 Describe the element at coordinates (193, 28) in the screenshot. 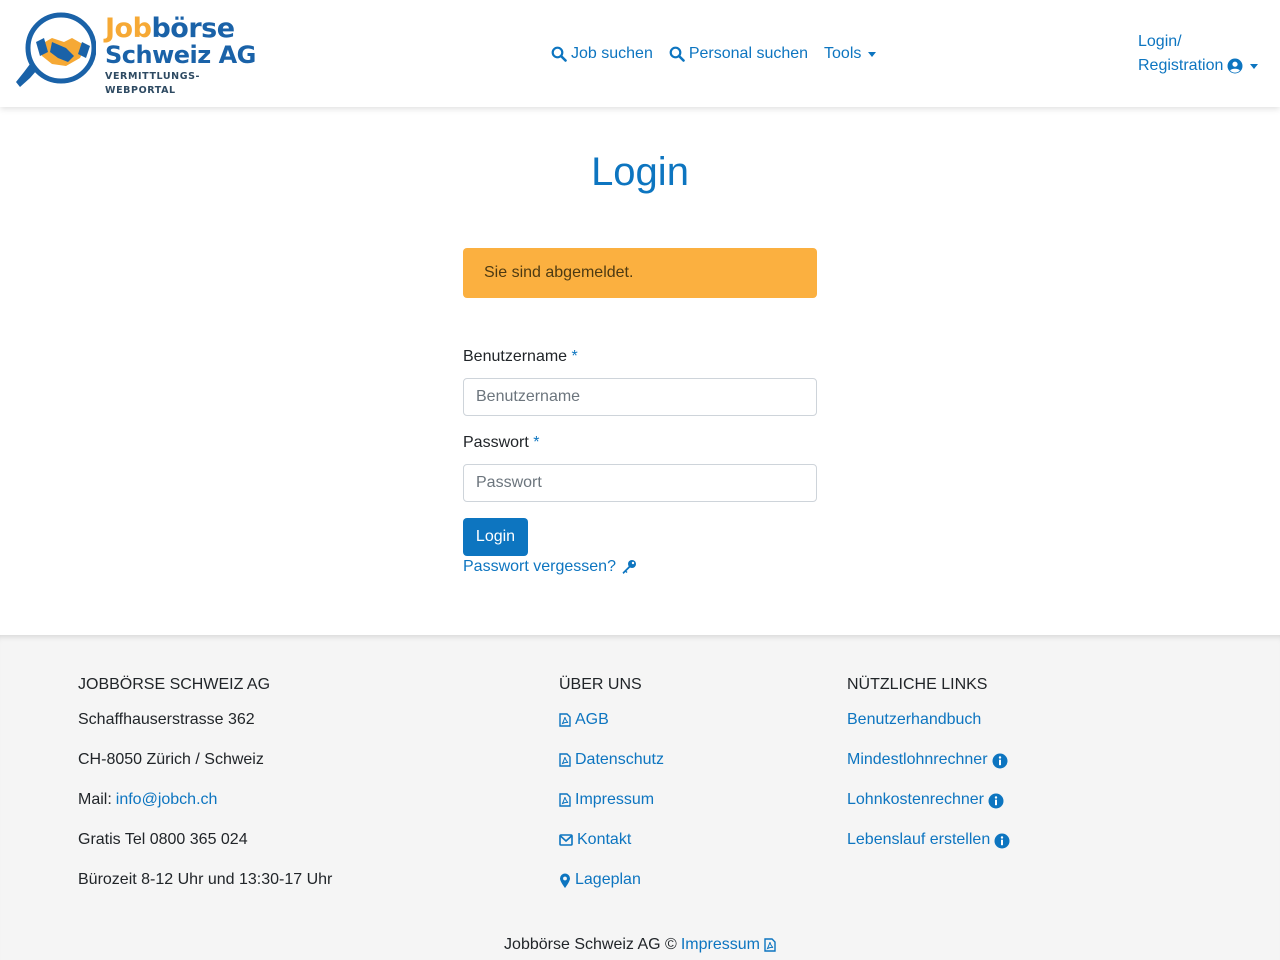

I see `logo-text-boerse: börse` at that location.